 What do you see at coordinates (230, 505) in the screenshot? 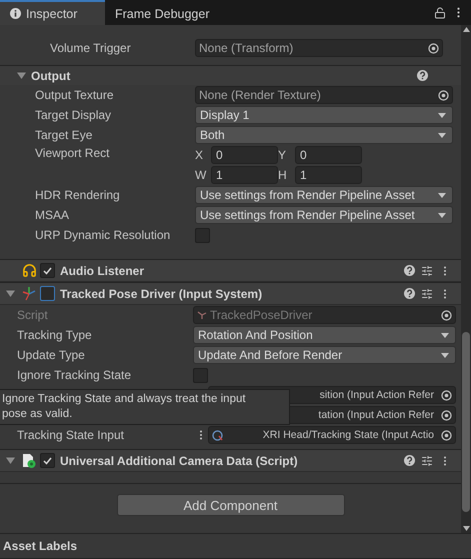
I see `add-component-button: Add Component` at bounding box center [230, 505].